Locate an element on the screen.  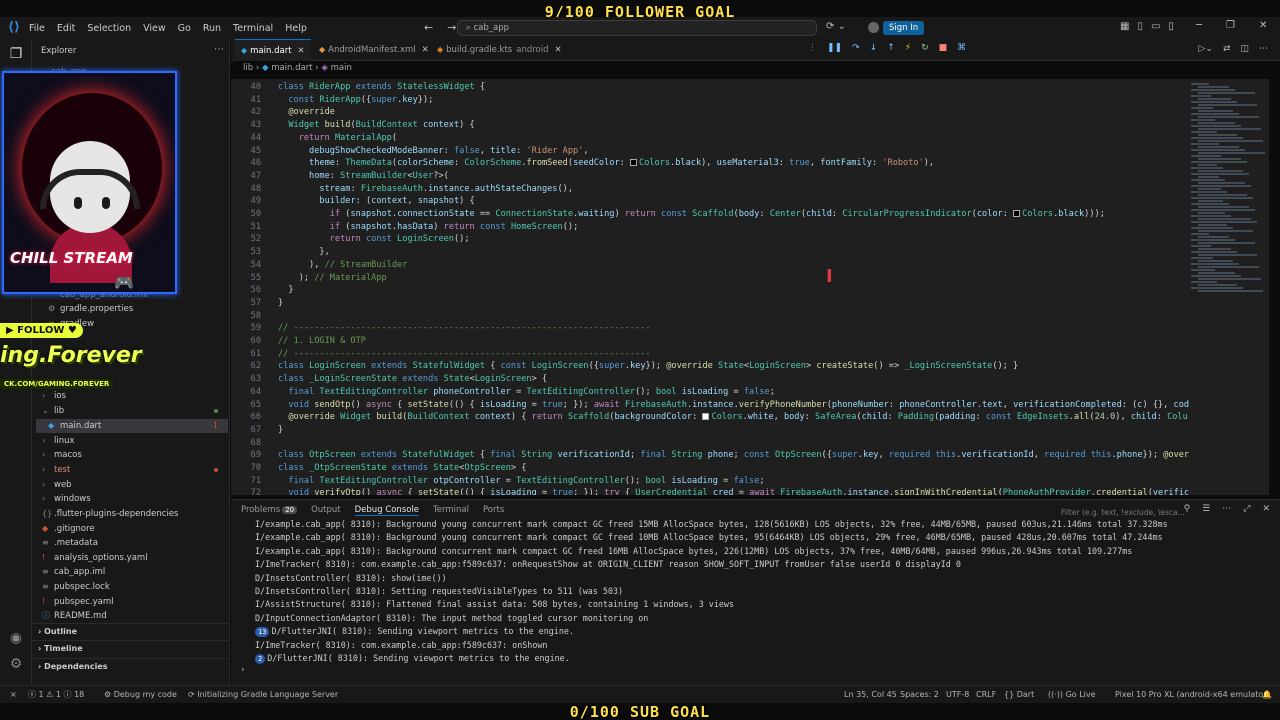
menu-file: File is located at coordinates (37, 28).